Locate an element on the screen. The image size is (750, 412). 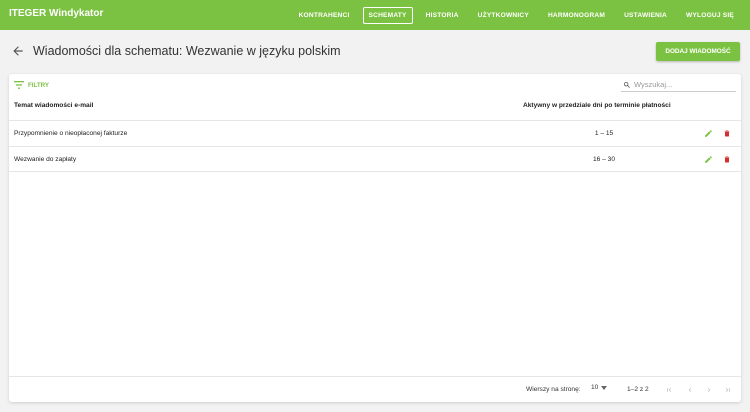
last-page-icon is located at coordinates (728, 390).